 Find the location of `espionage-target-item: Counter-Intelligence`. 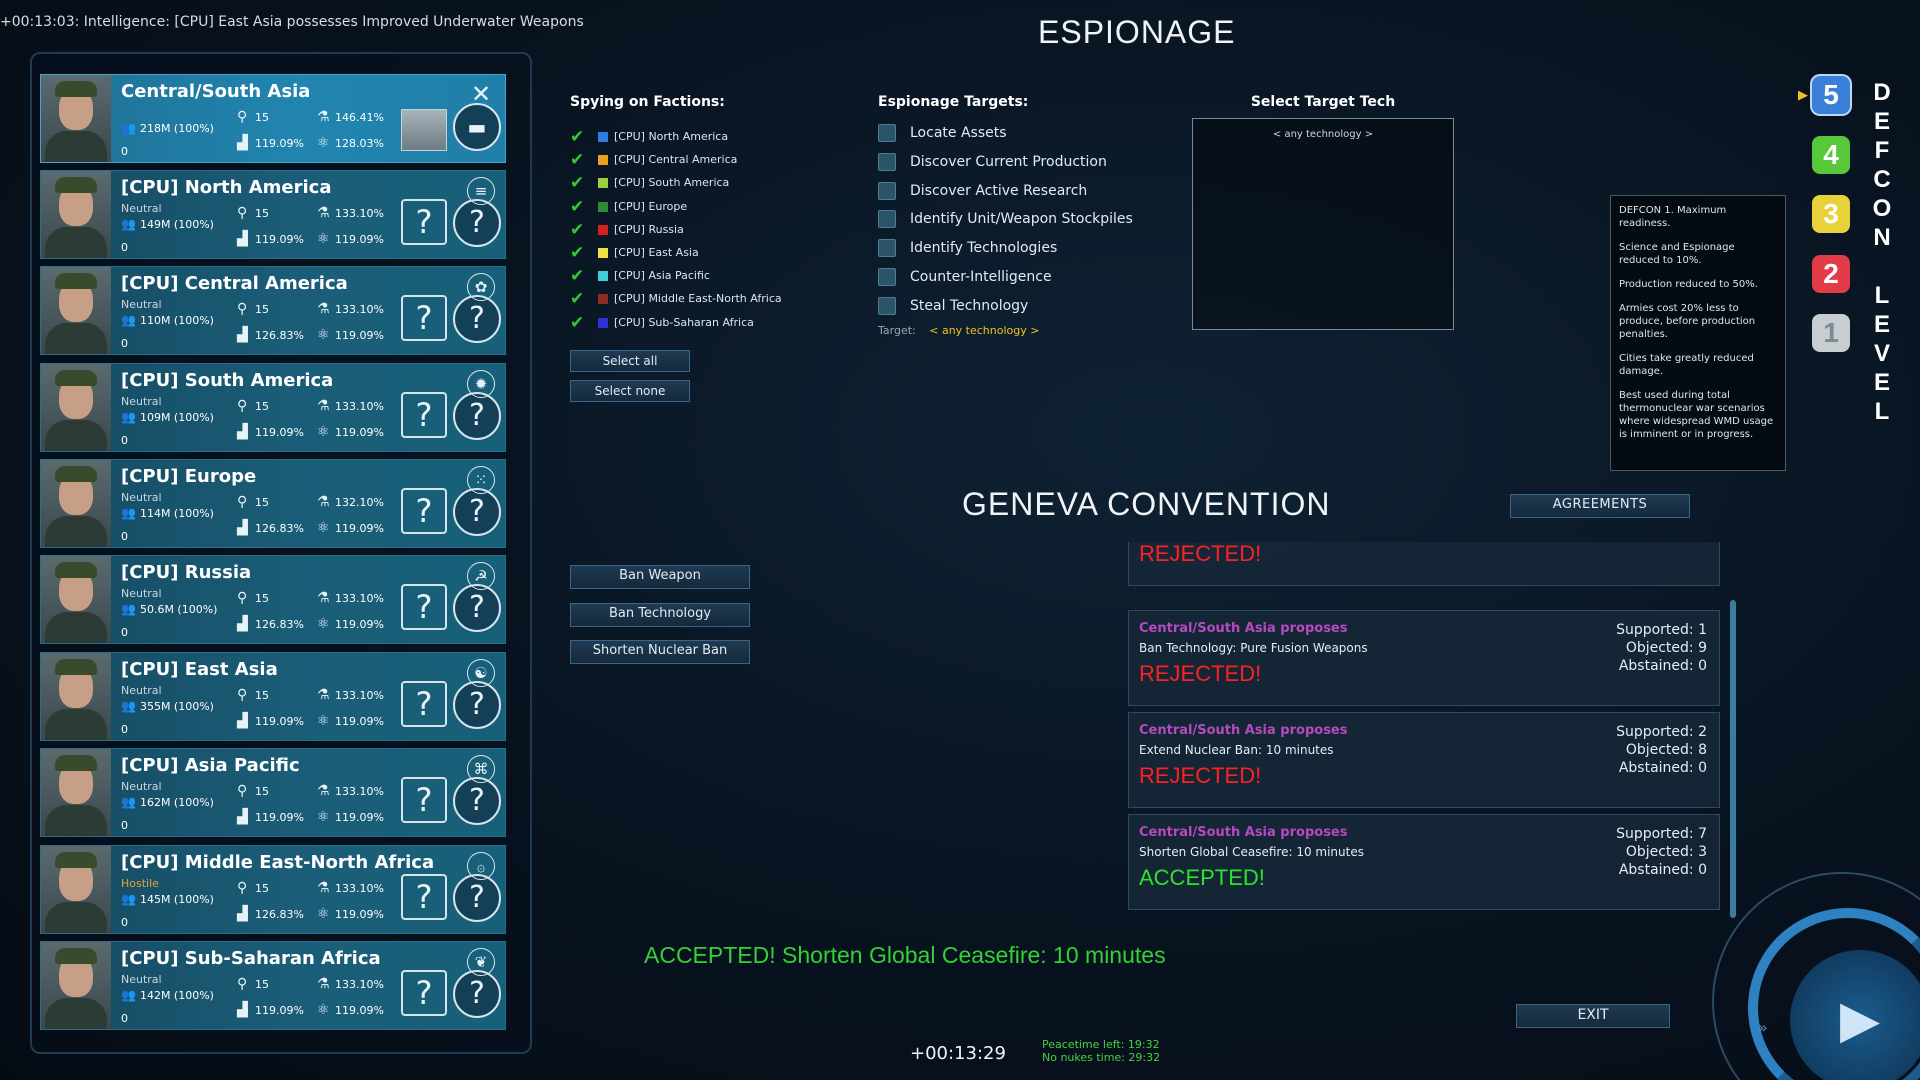

espionage-target-item: Counter-Intelligence is located at coordinates (965, 279).